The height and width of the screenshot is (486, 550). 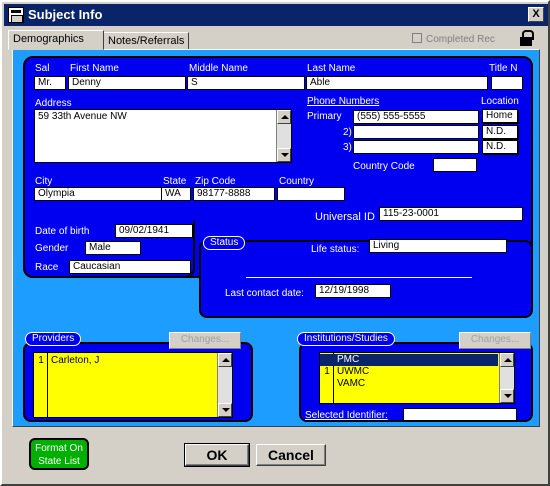 I want to click on address-field: 59 33th Avenue NW, so click(x=163, y=136).